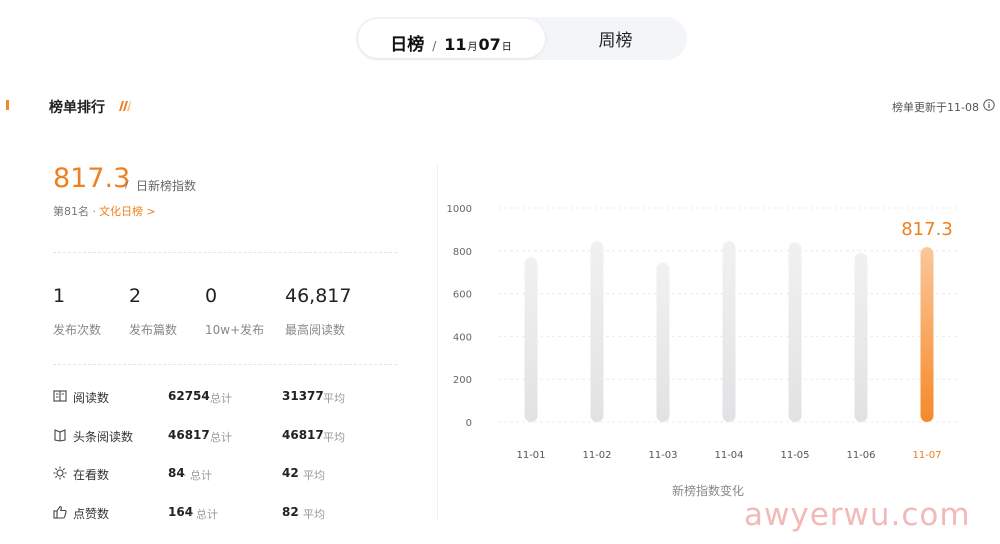  I want to click on tab-daily: 日榜 / 11 月 07 日, so click(451, 38).